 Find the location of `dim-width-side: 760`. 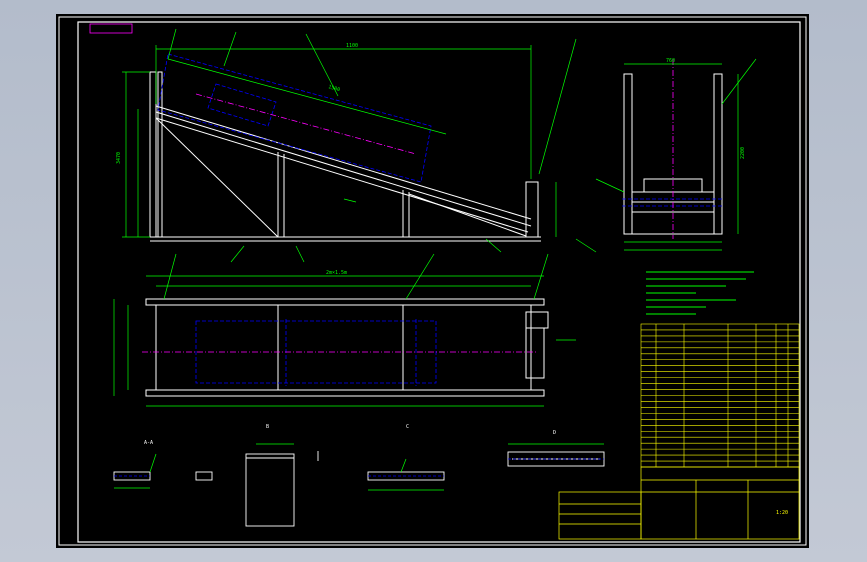

dim-width-side: 760 is located at coordinates (670, 61).